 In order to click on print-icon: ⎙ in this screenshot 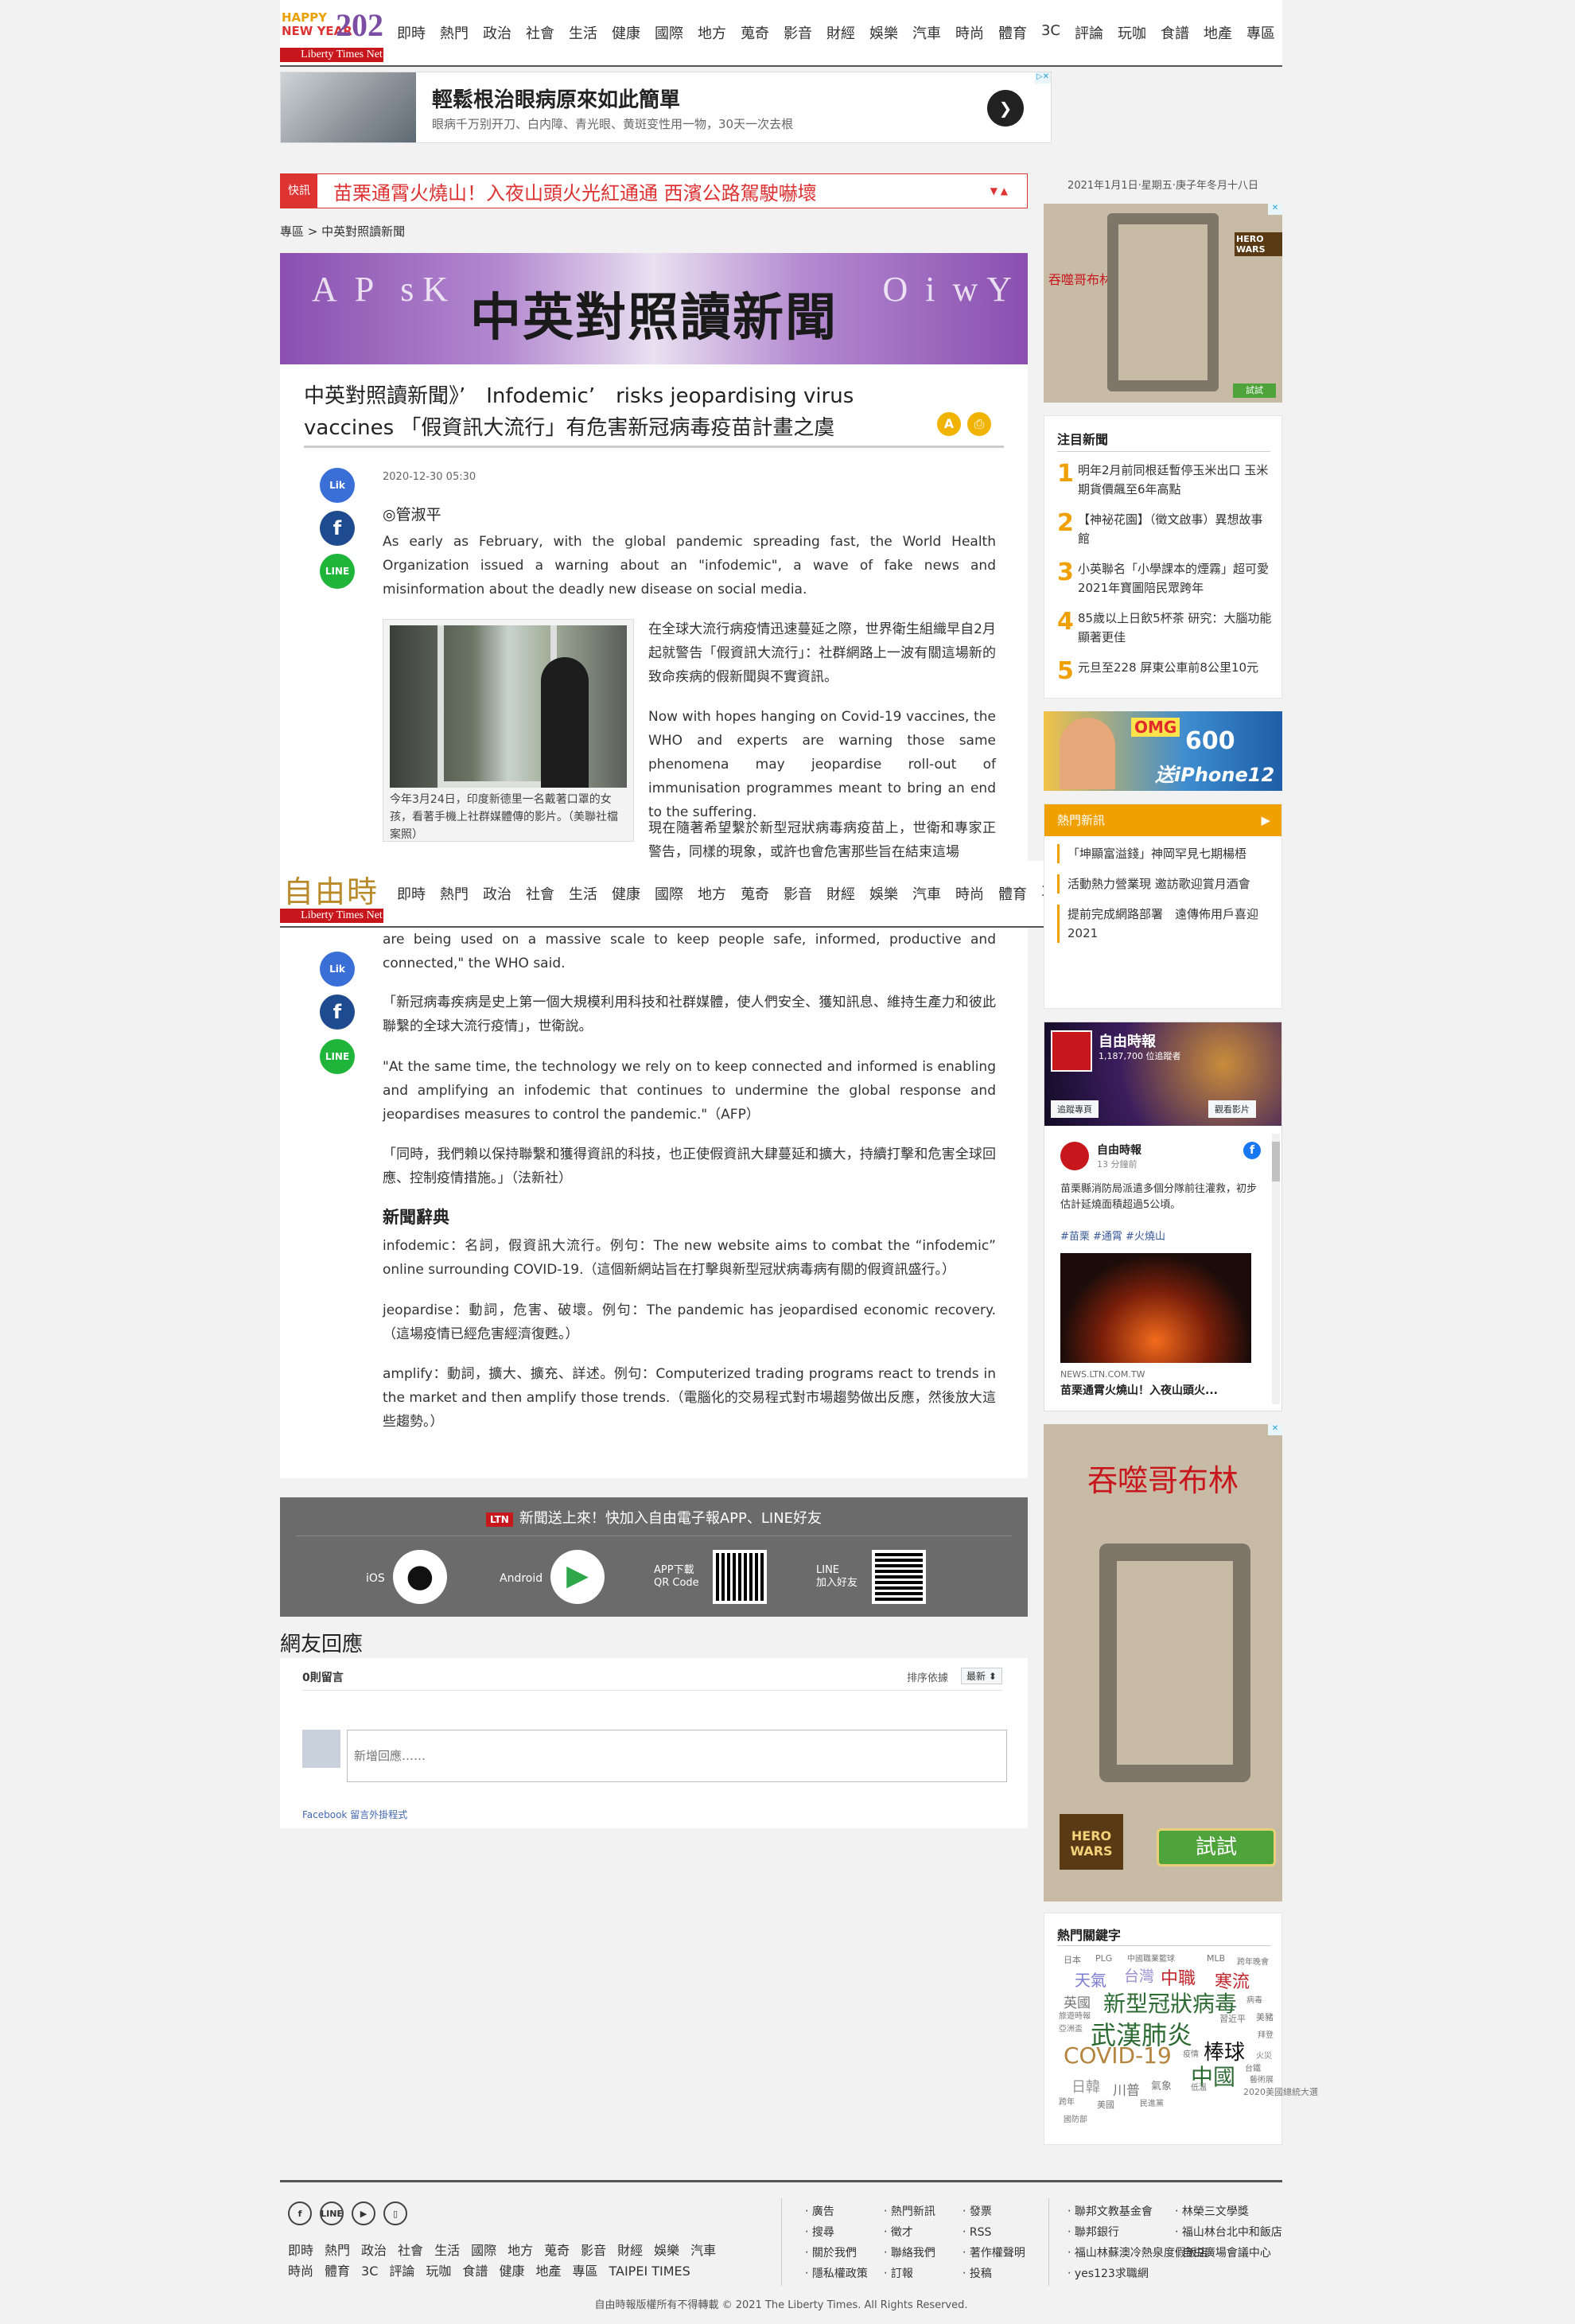, I will do `click(979, 424)`.